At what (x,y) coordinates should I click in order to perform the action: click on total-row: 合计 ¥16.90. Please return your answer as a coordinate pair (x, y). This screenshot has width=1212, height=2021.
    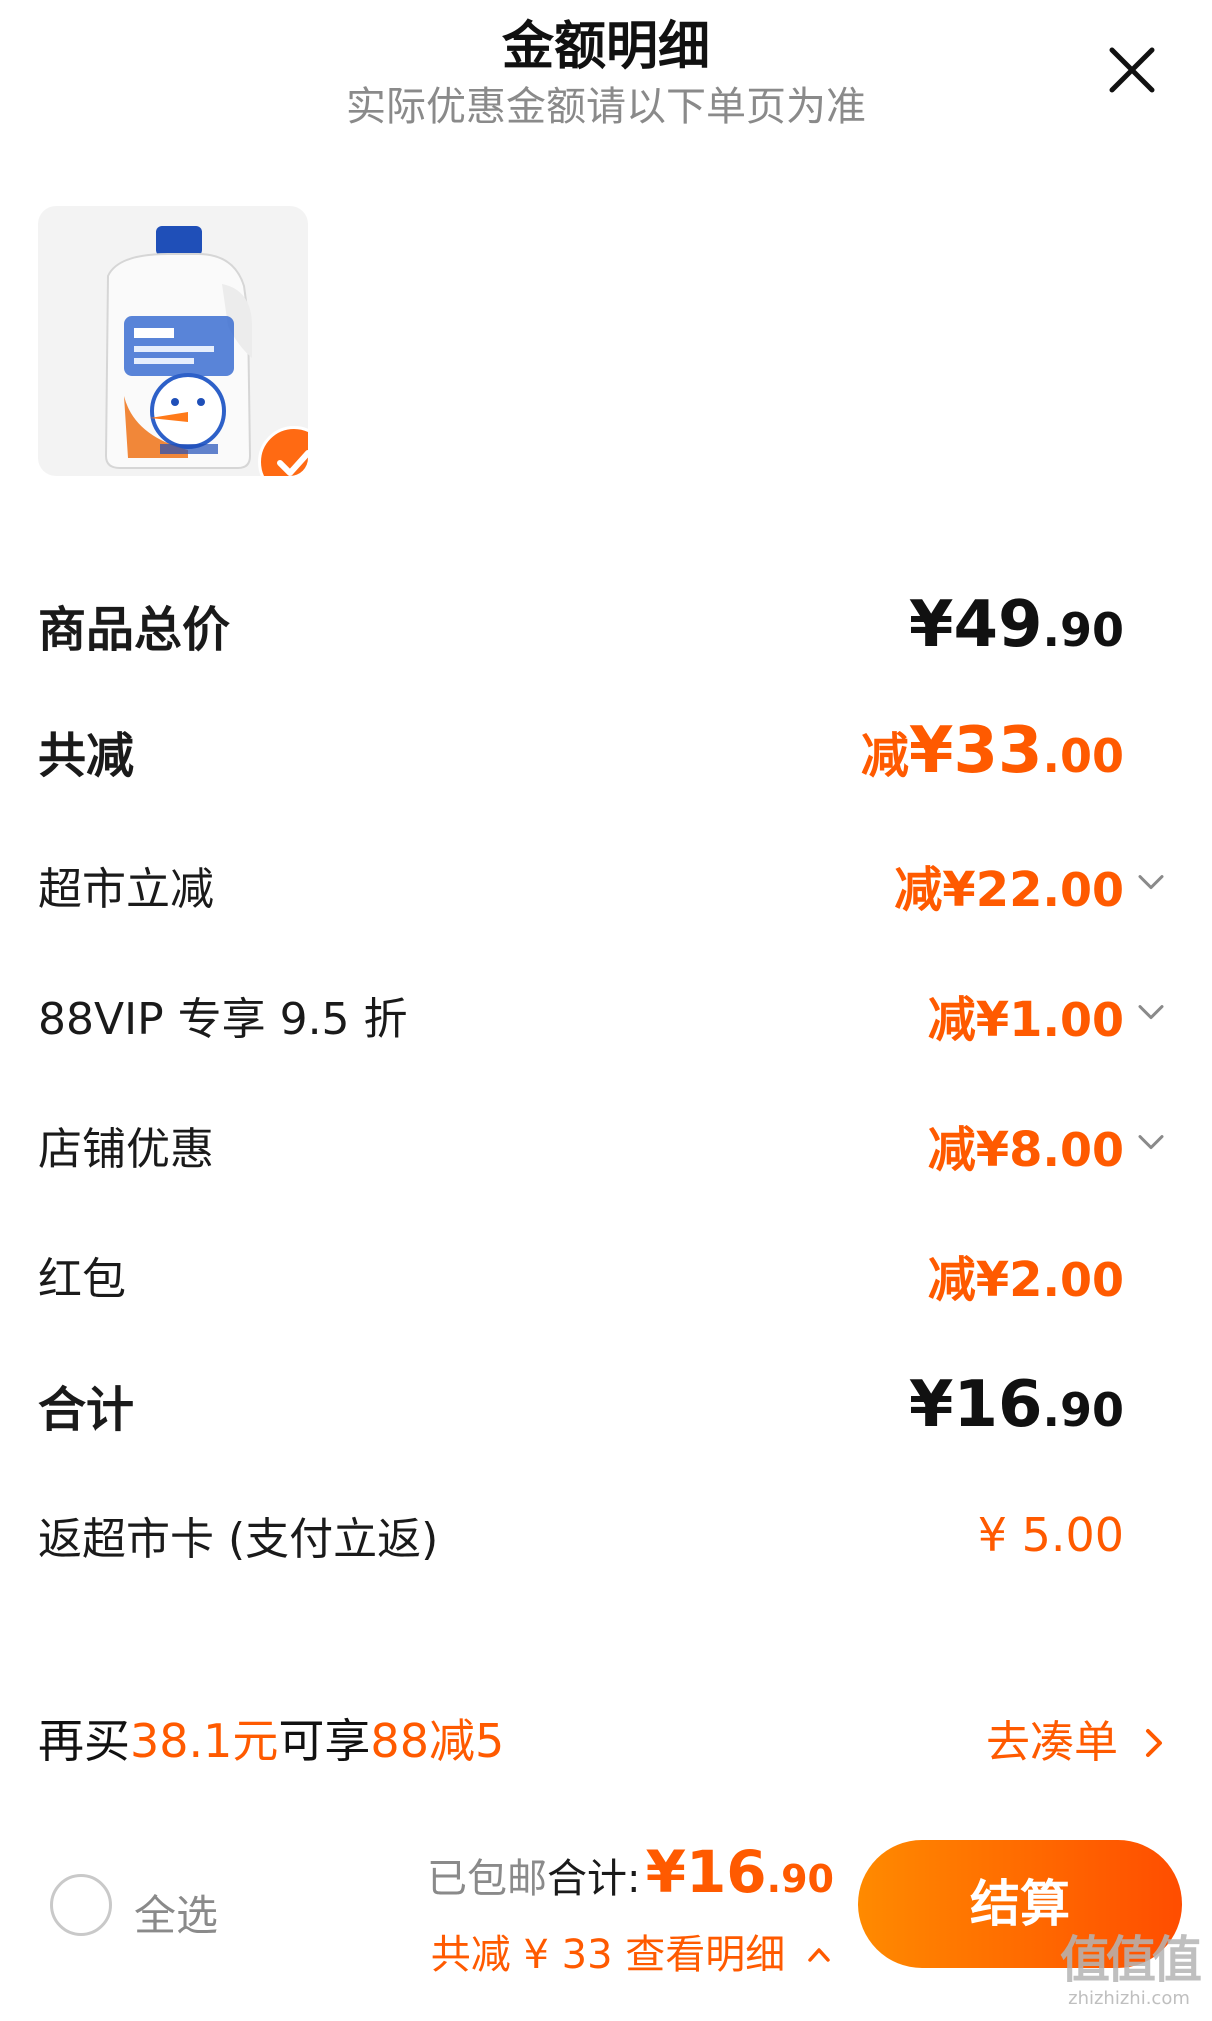
    Looking at the image, I should click on (603, 1405).